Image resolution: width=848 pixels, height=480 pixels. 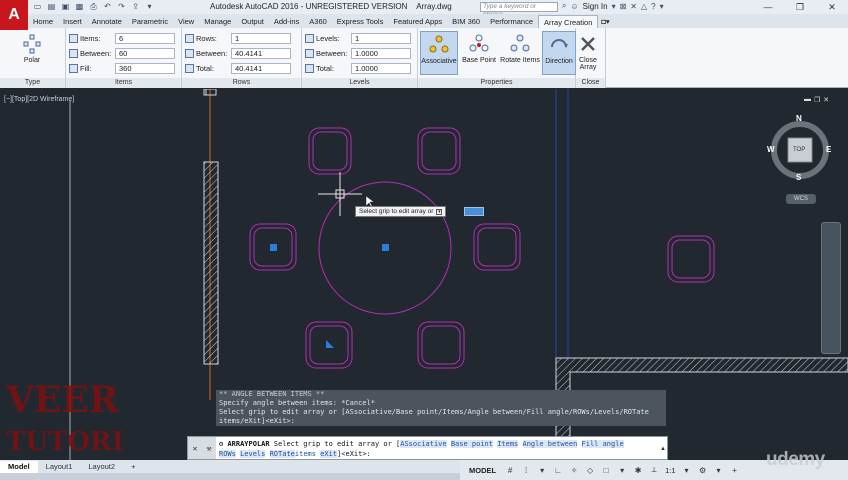 I want to click on tab-a360: A360, so click(x=318, y=21).